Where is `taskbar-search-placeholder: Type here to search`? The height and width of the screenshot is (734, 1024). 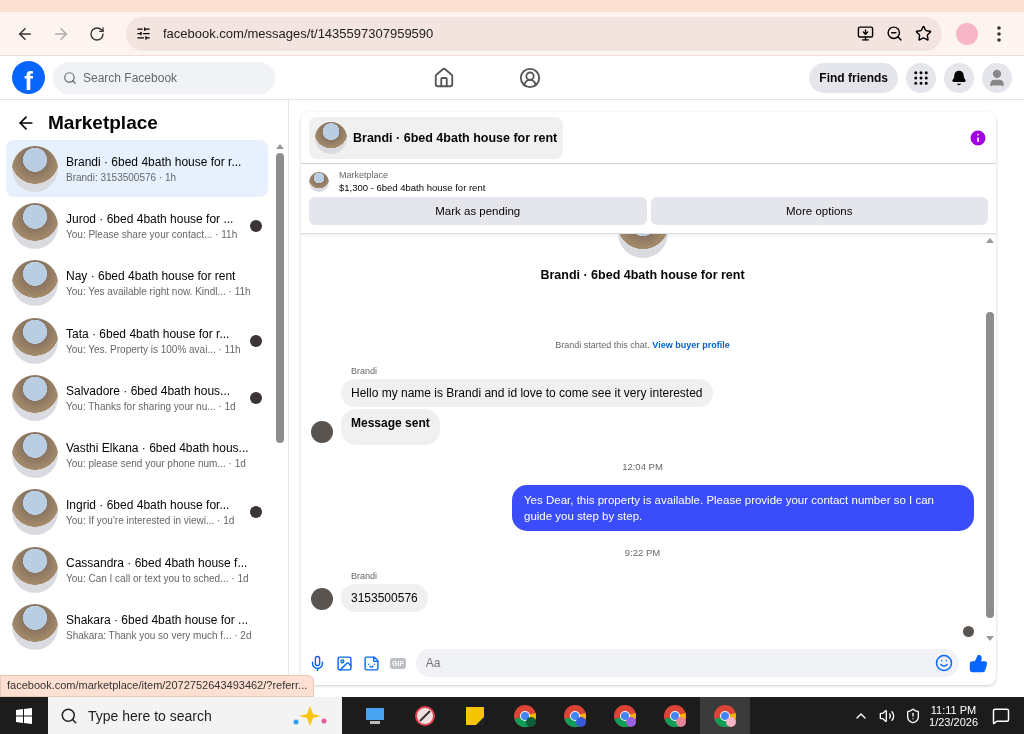
taskbar-search-placeholder: Type here to search is located at coordinates (150, 715).